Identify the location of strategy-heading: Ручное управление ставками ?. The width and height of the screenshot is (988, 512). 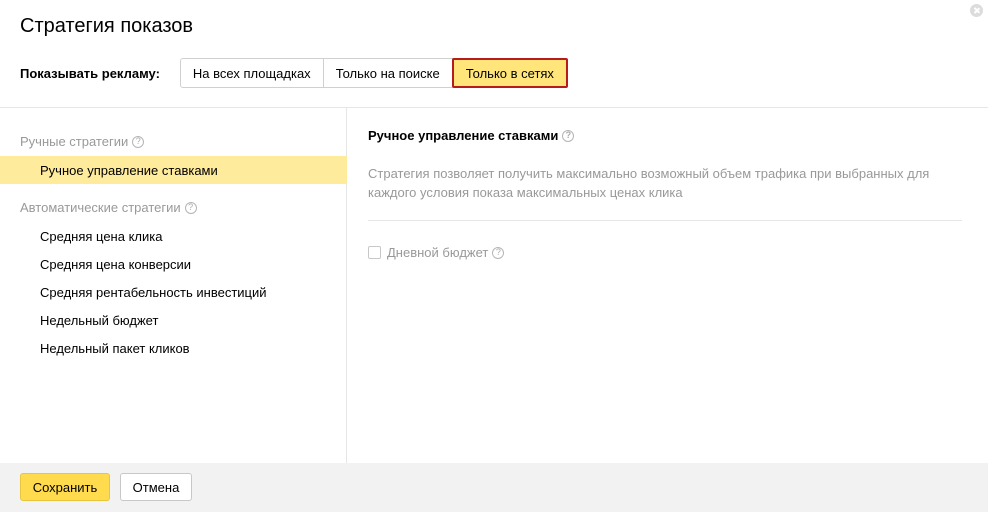
(471, 135).